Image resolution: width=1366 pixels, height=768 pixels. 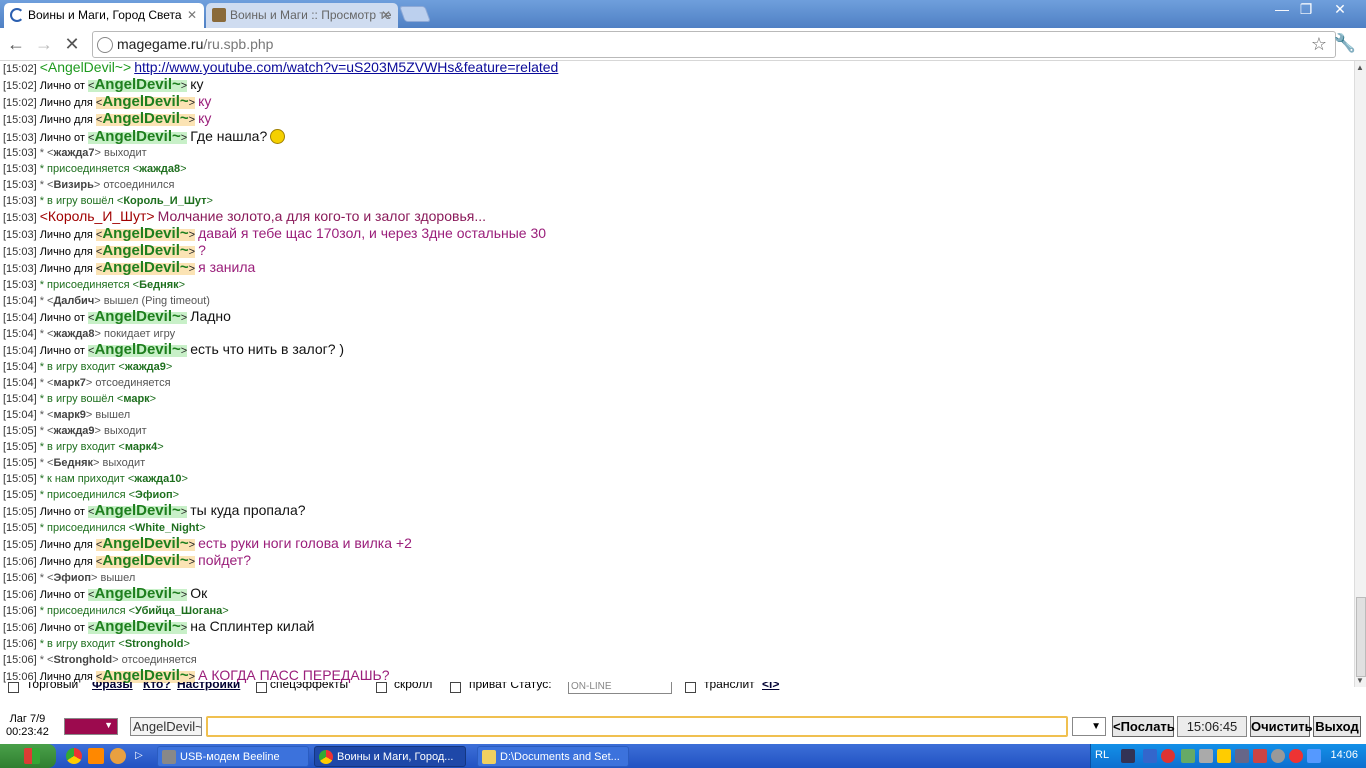 What do you see at coordinates (1188, 756) in the screenshot?
I see `sync-icon` at bounding box center [1188, 756].